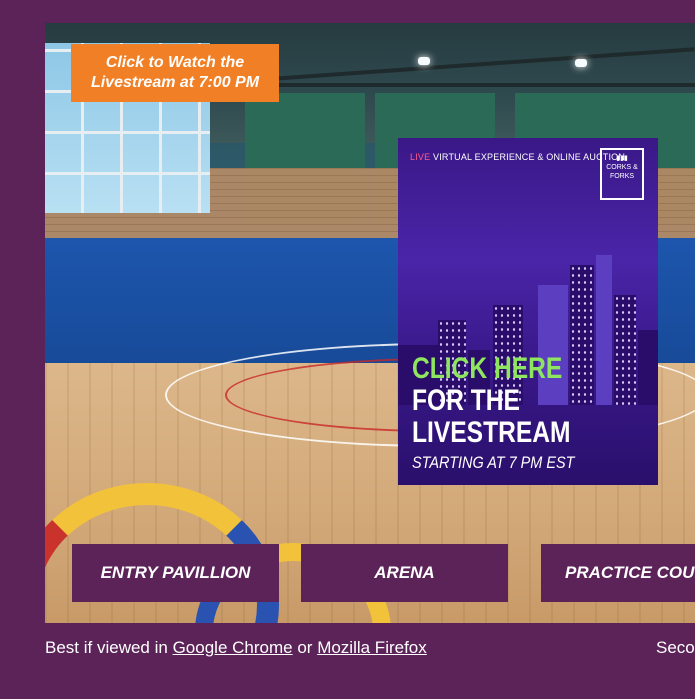 This screenshot has width=695, height=699. Describe the element at coordinates (622, 158) in the screenshot. I see `logo-glasses-icon: ▮▮▮` at that location.